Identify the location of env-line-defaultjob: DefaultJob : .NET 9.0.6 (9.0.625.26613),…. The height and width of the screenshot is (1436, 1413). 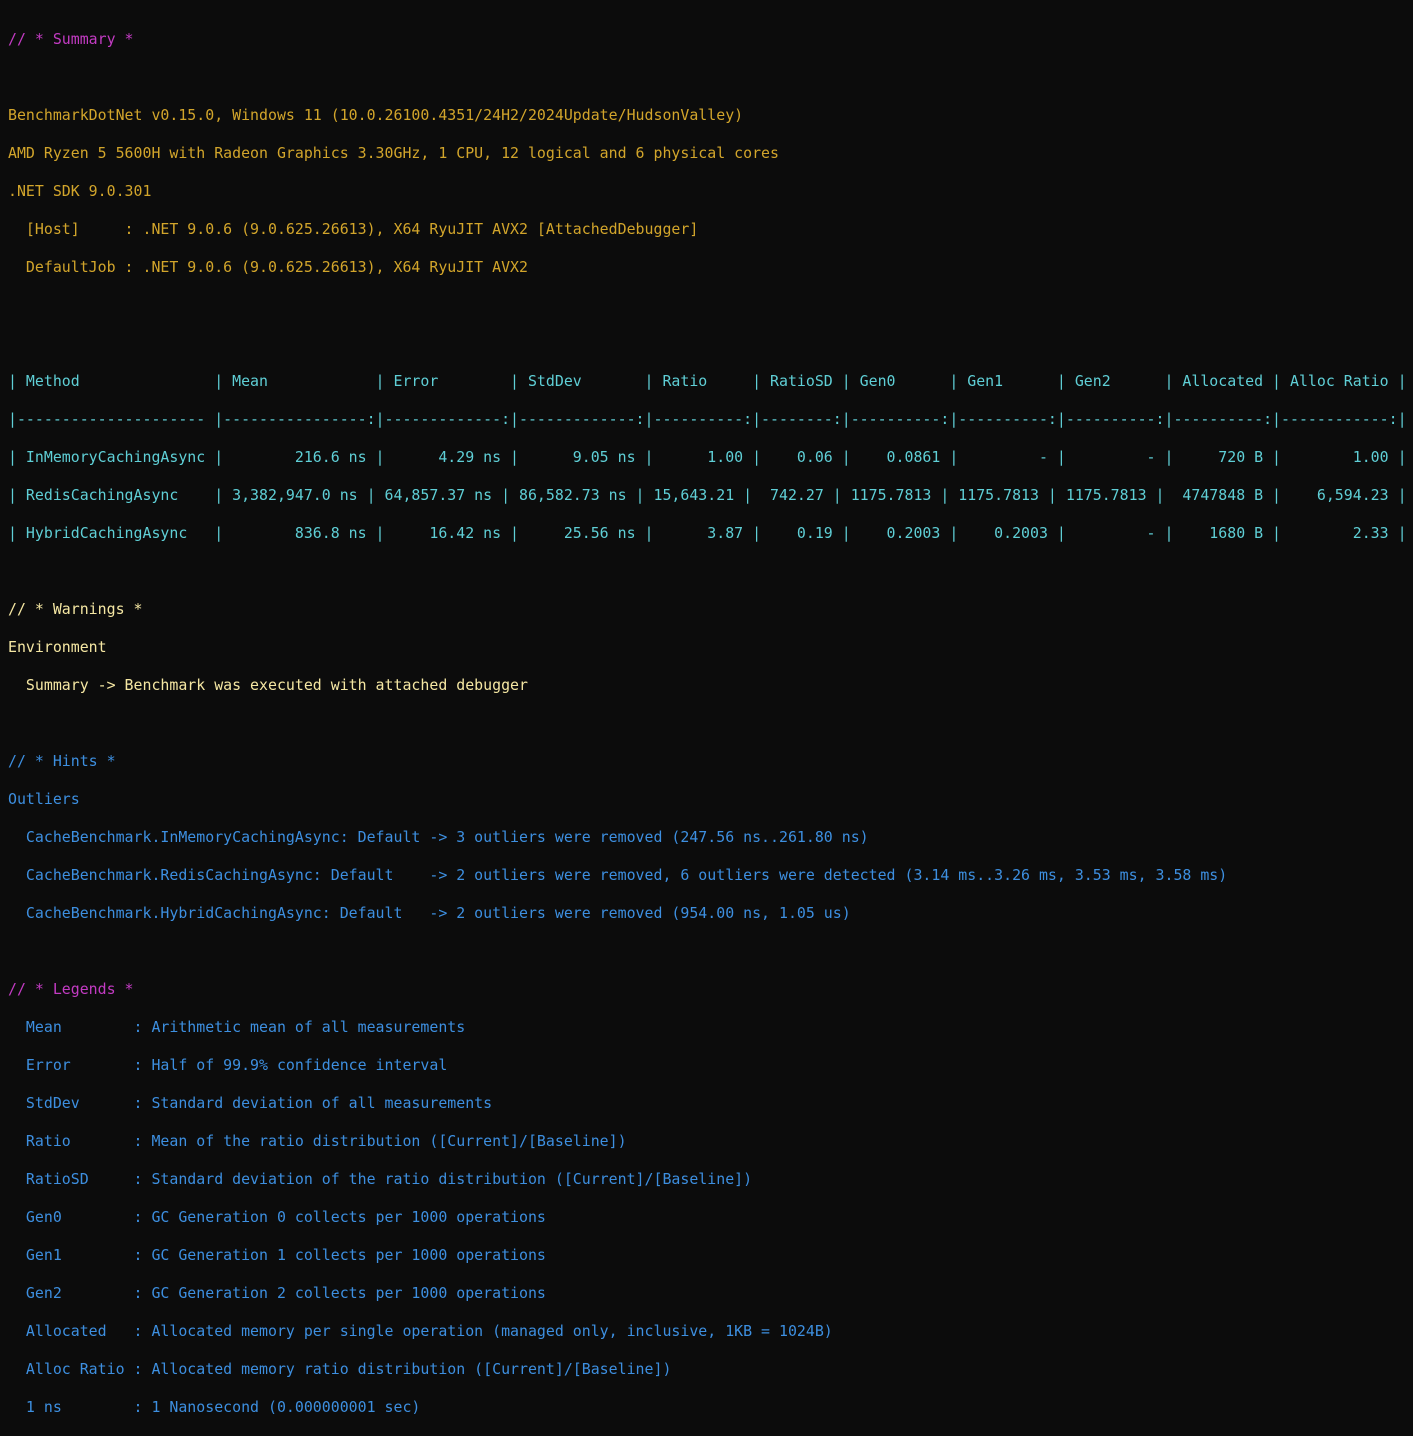
(268, 267).